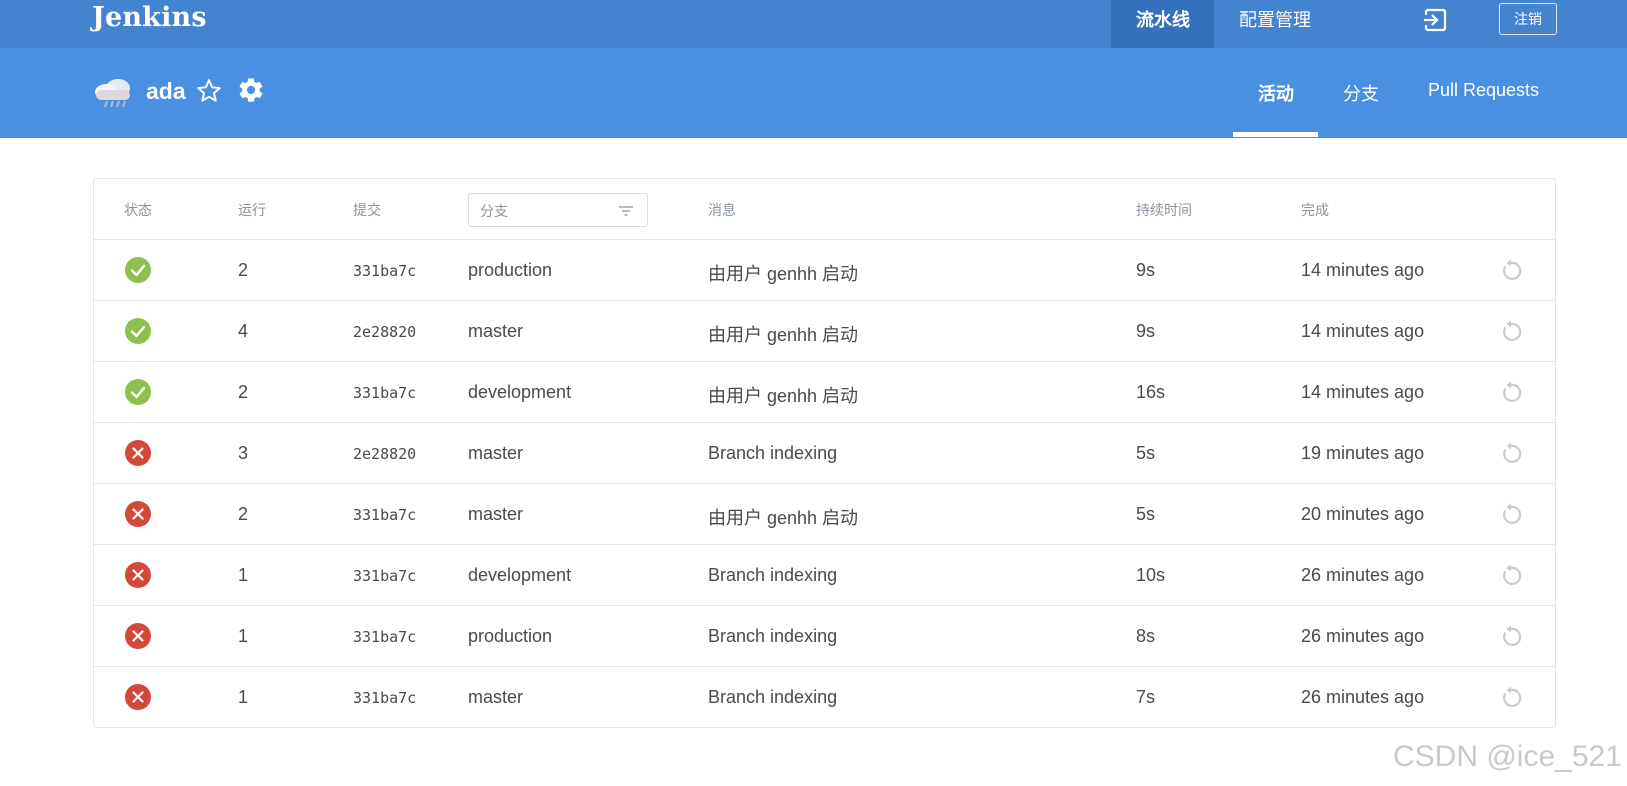 The width and height of the screenshot is (1627, 786). I want to click on run-duration: 10s, so click(1151, 575).